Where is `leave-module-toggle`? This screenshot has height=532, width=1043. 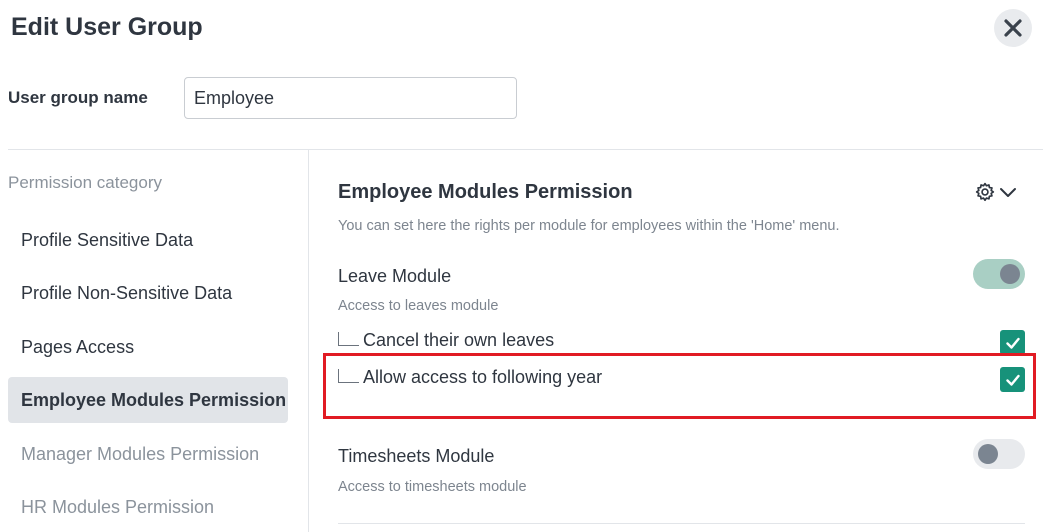 leave-module-toggle is located at coordinates (999, 274).